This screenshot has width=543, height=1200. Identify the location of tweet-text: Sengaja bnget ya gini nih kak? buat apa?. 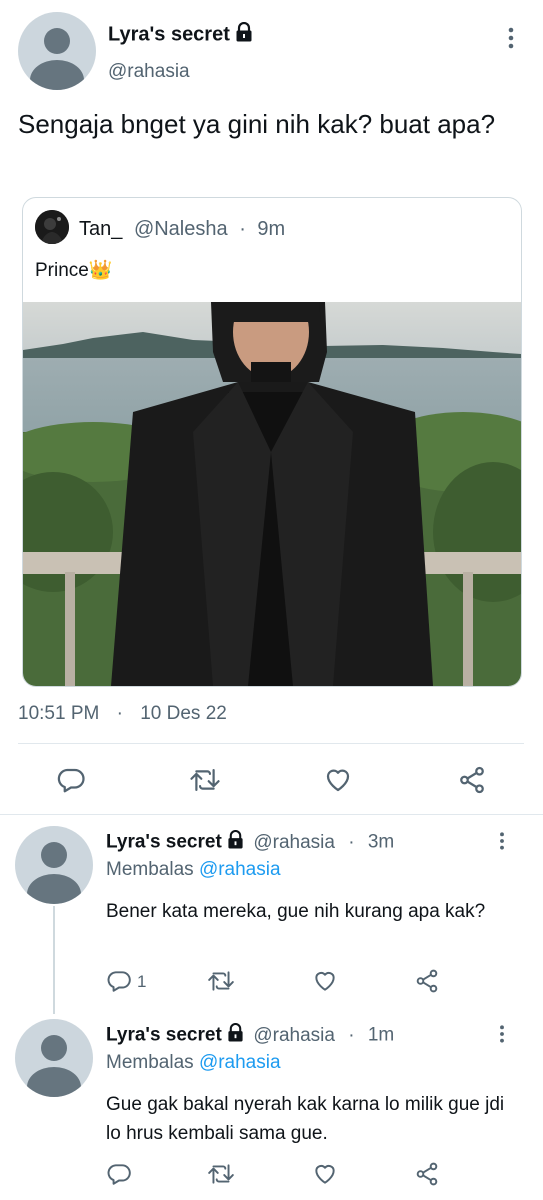
(257, 124).